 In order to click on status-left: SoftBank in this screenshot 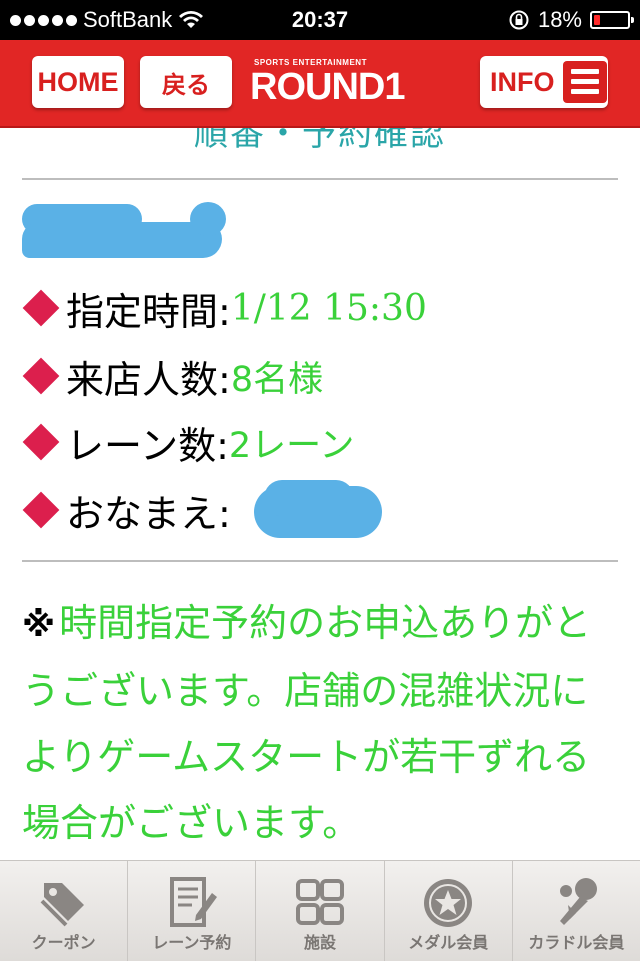, I will do `click(107, 20)`.